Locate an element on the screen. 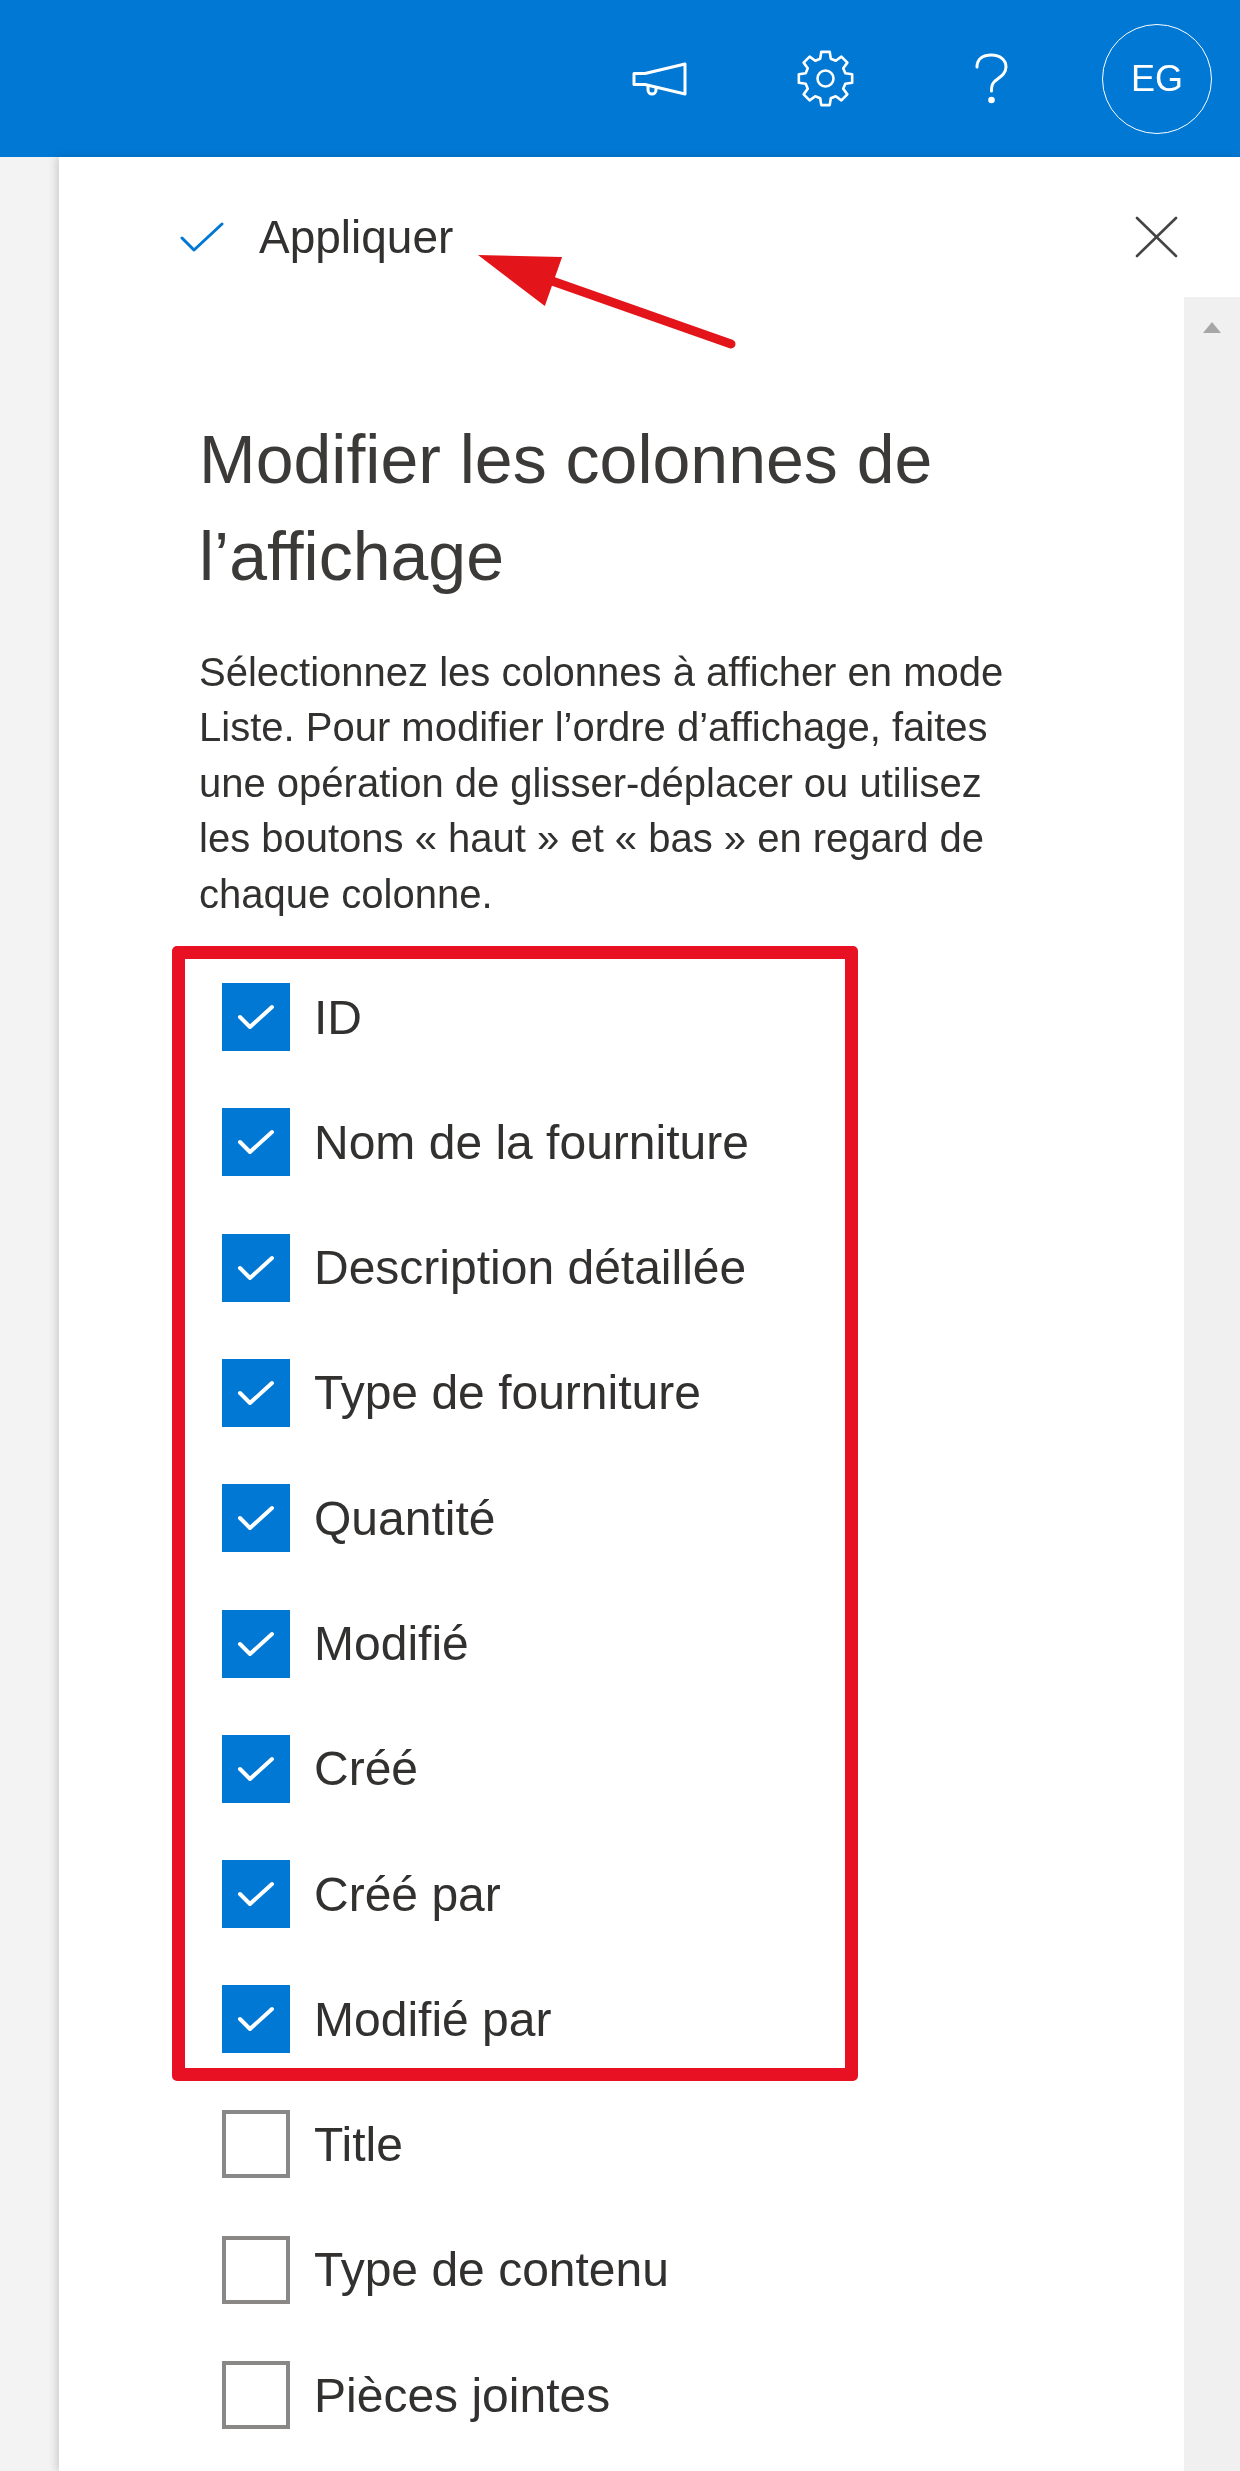 This screenshot has height=2471, width=1240. close-icon is located at coordinates (1156, 237).